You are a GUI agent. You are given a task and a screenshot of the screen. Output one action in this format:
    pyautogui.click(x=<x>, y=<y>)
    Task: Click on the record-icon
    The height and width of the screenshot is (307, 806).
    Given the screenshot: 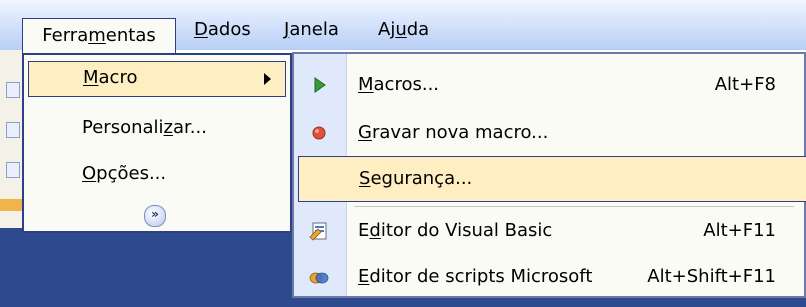 What is the action you would take?
    pyautogui.click(x=319, y=133)
    